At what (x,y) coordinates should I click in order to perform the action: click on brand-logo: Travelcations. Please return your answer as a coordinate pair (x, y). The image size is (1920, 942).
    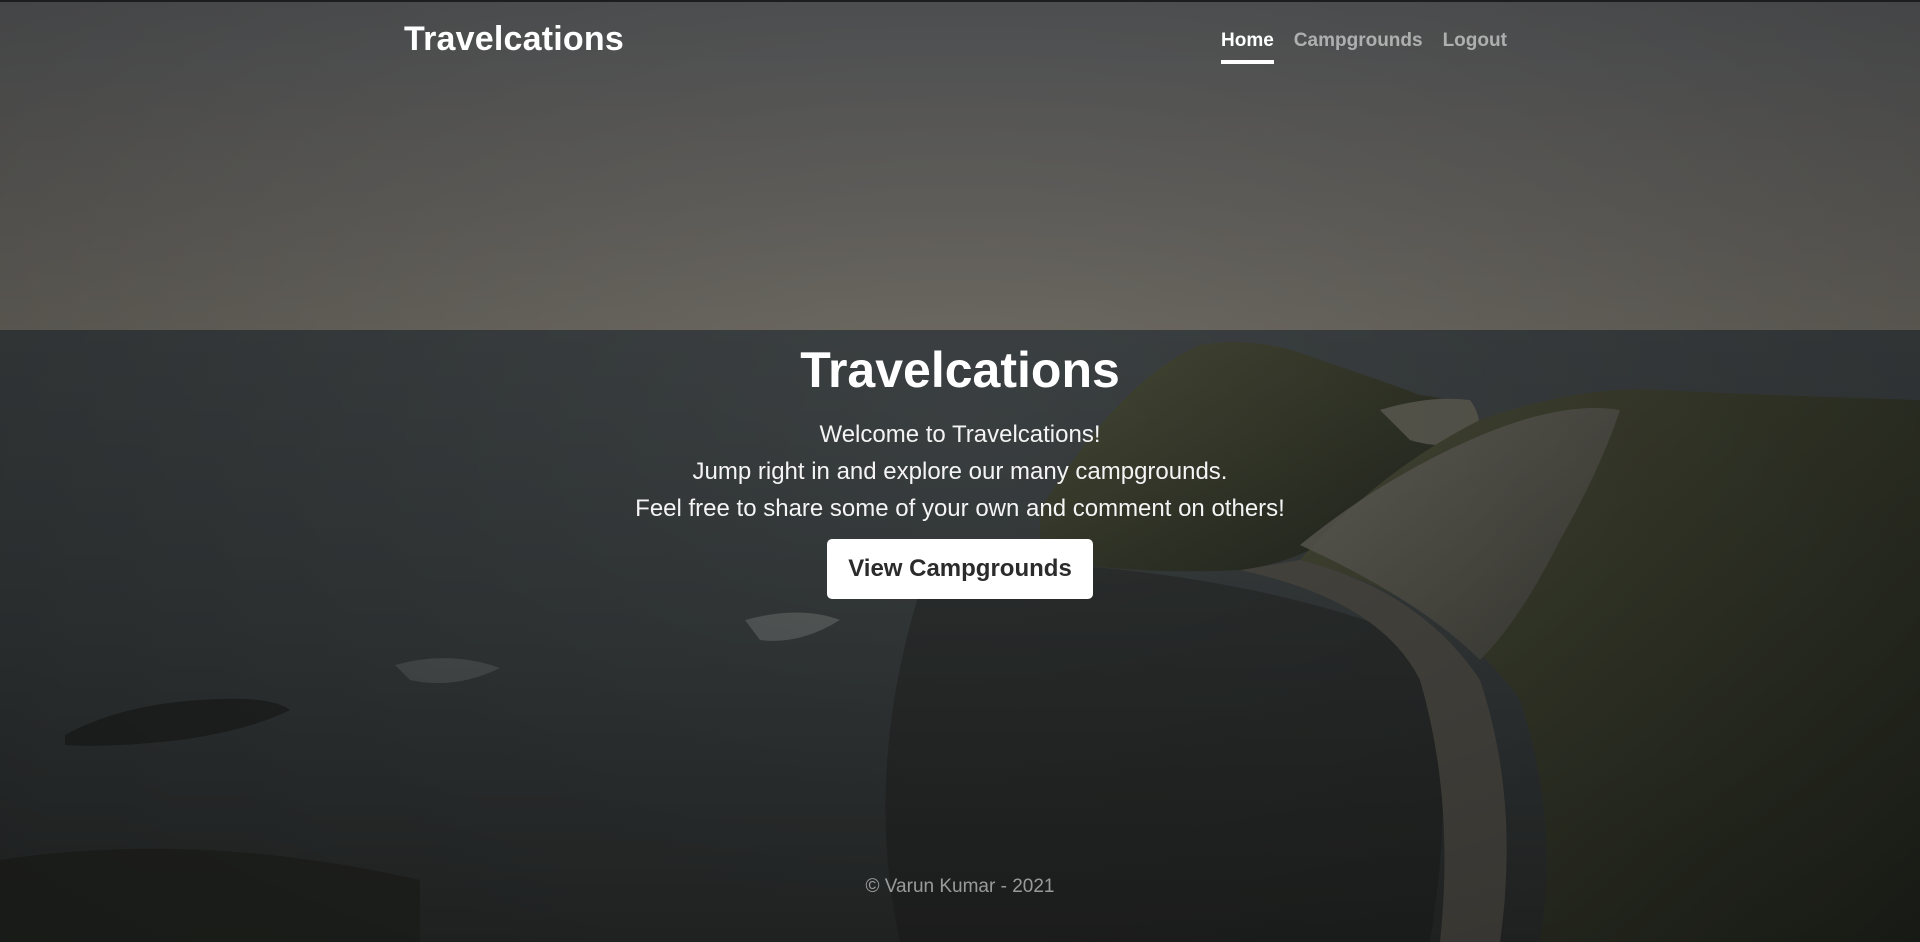
    Looking at the image, I should click on (514, 39).